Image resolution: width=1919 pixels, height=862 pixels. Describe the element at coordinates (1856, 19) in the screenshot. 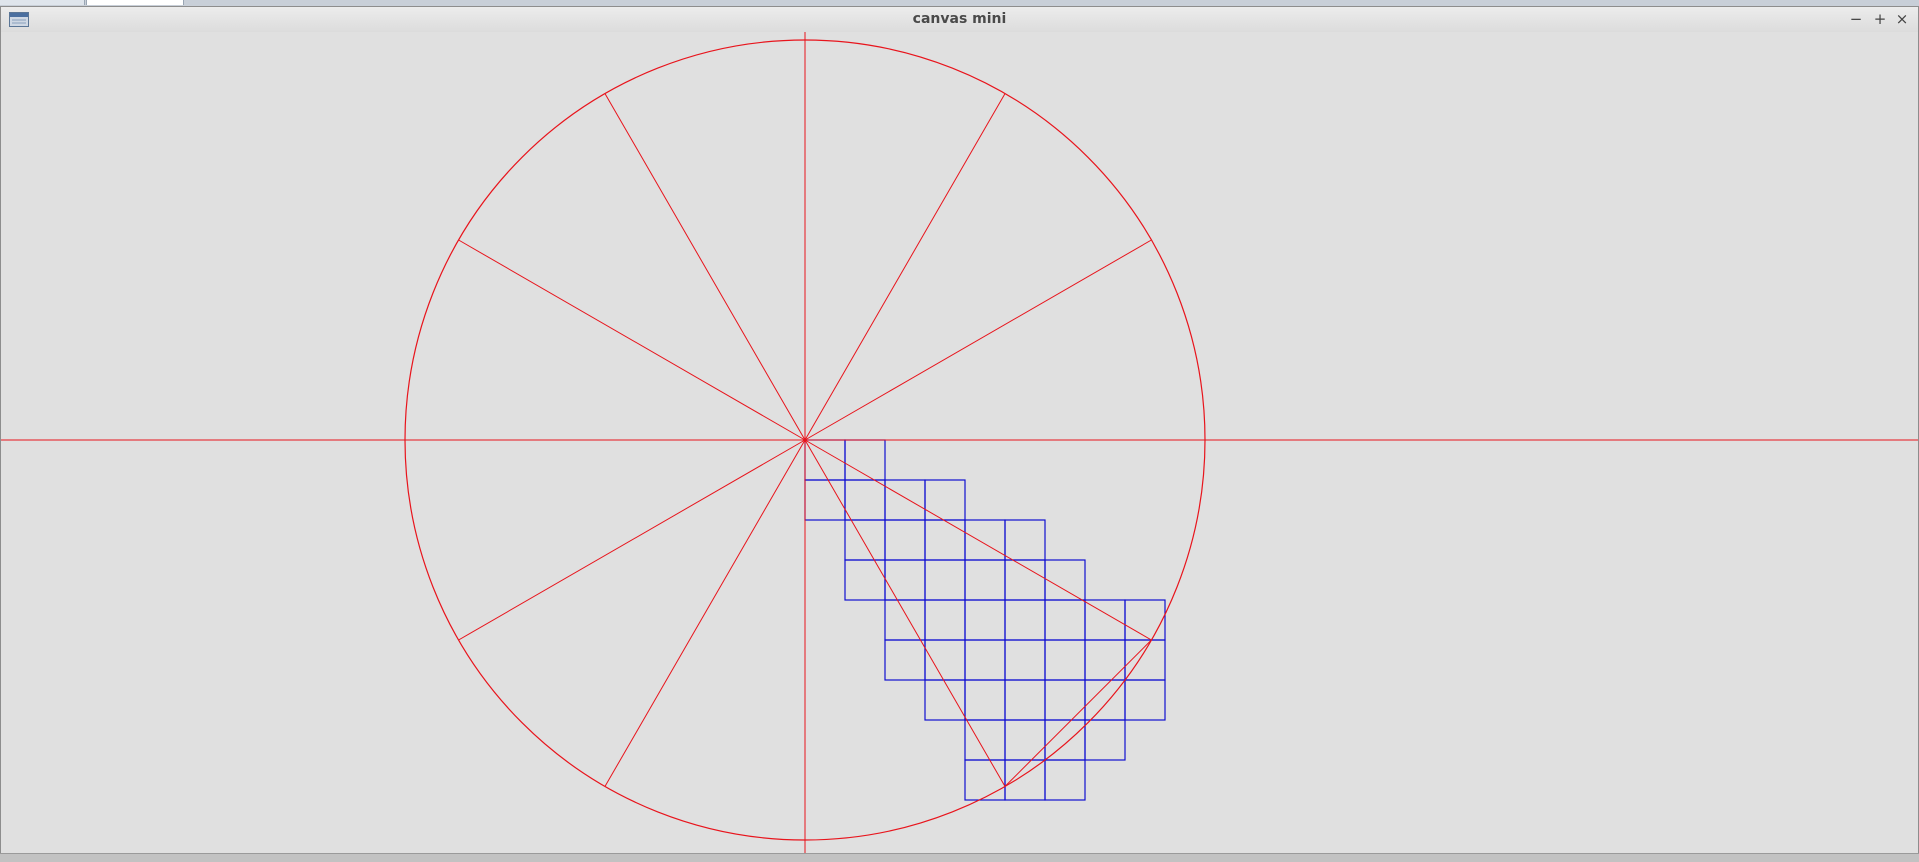

I see `minimize-button: −` at that location.